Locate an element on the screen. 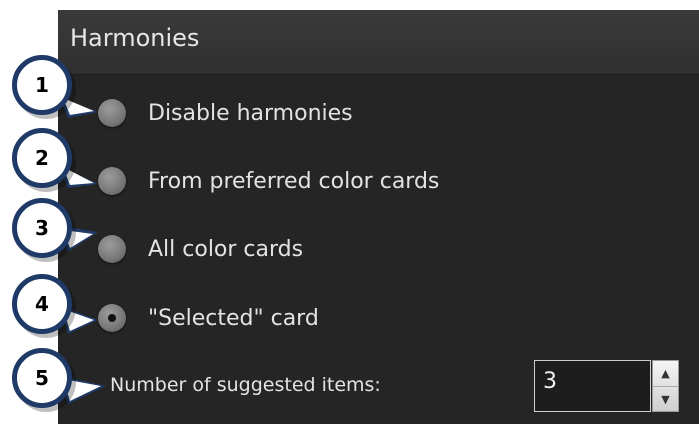 This screenshot has width=699, height=434. callout-badge: 3 is located at coordinates (42, 228).